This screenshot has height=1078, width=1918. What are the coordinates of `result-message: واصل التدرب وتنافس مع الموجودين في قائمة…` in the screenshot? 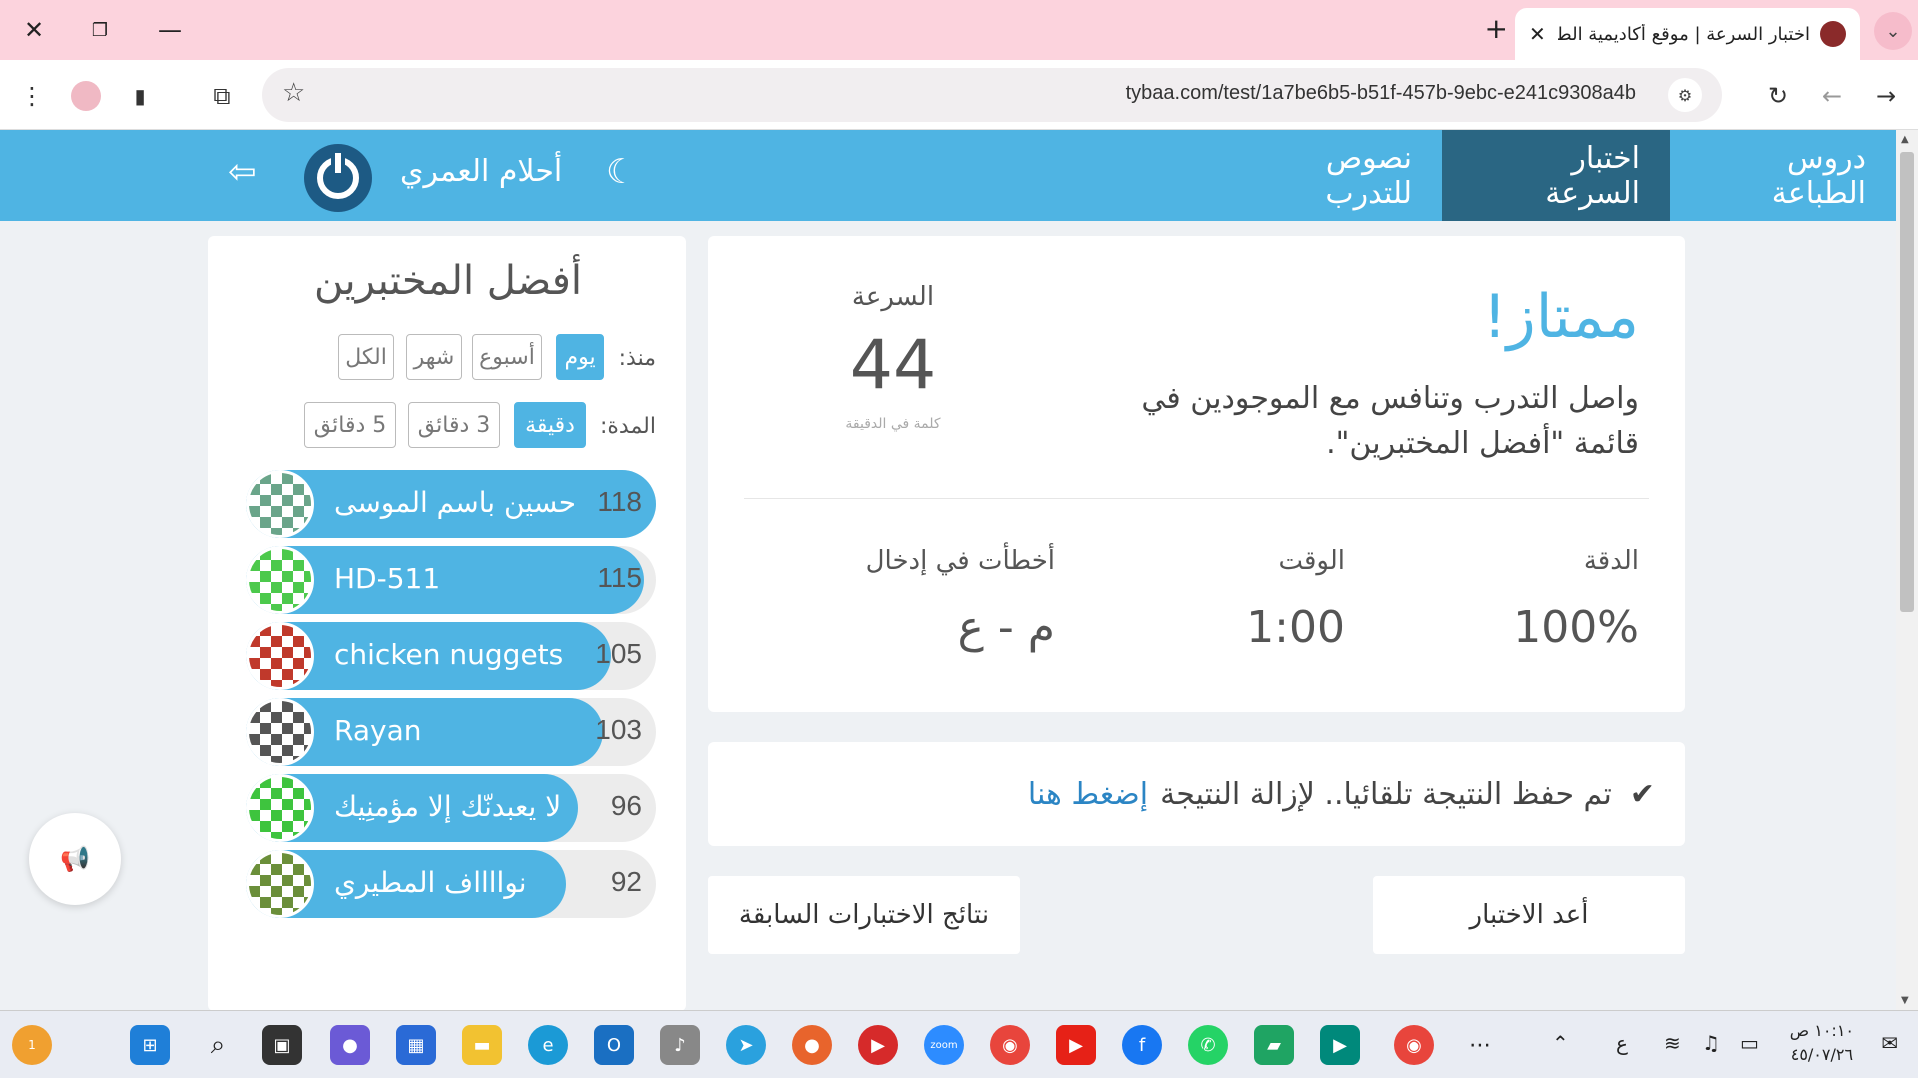 It's located at (1390, 421).